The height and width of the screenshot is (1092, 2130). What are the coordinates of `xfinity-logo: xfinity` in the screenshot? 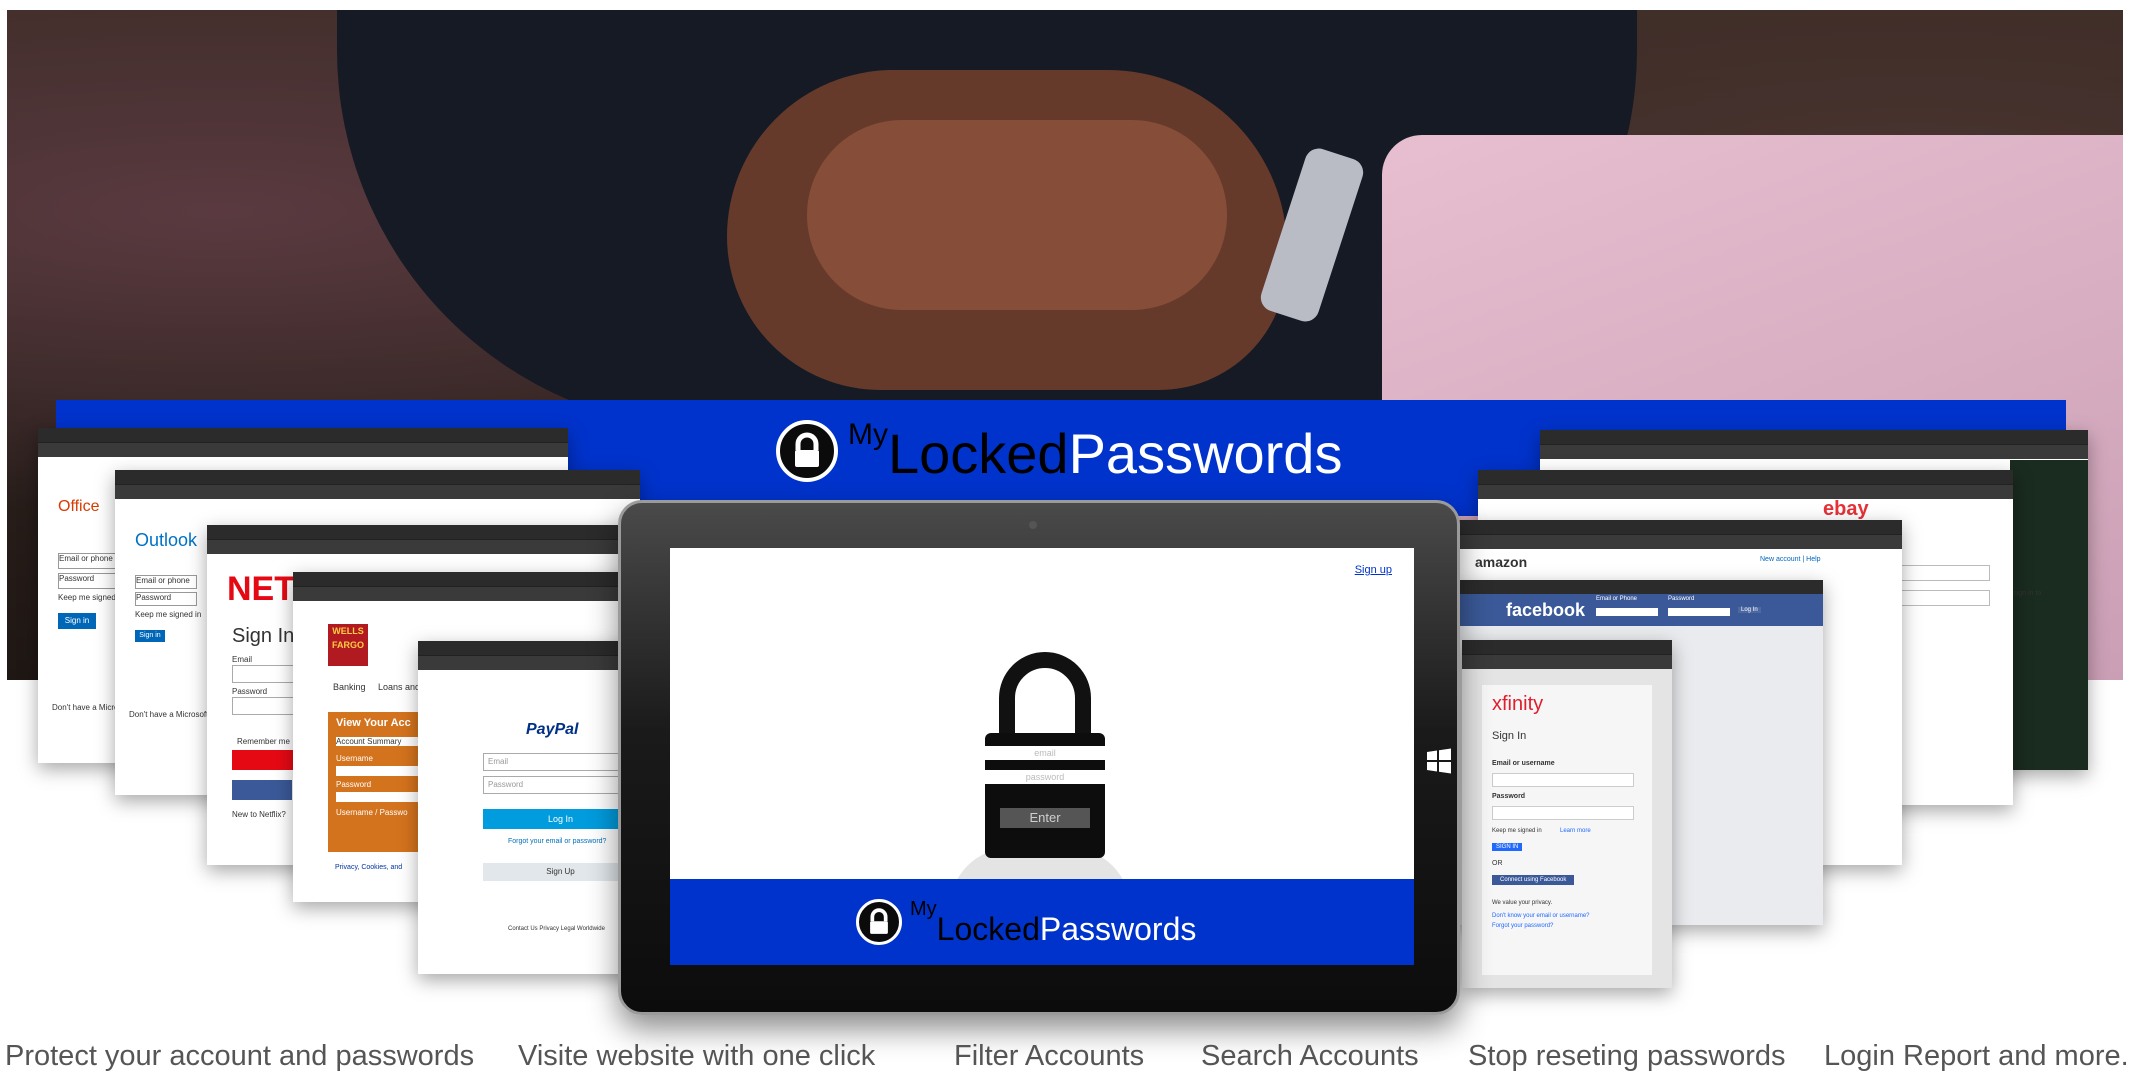 It's located at (1518, 704).